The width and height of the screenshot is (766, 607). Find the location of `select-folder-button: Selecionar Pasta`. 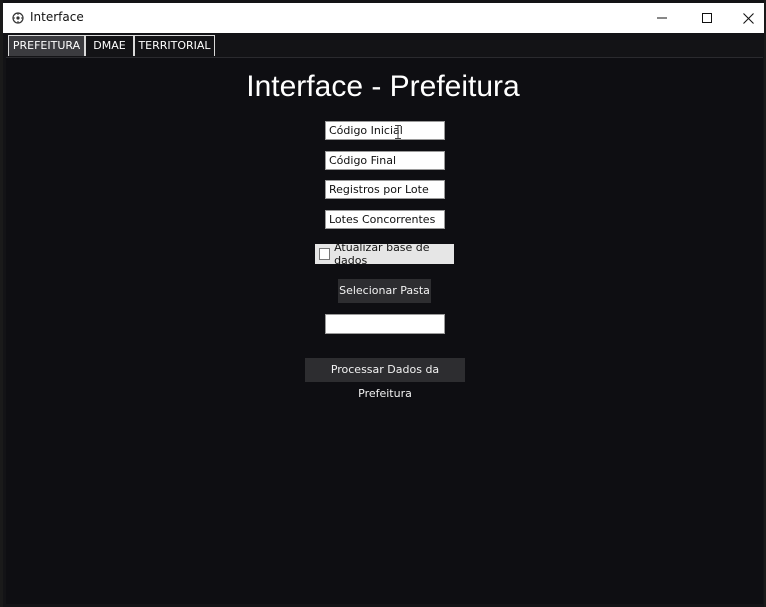

select-folder-button: Selecionar Pasta is located at coordinates (384, 291).